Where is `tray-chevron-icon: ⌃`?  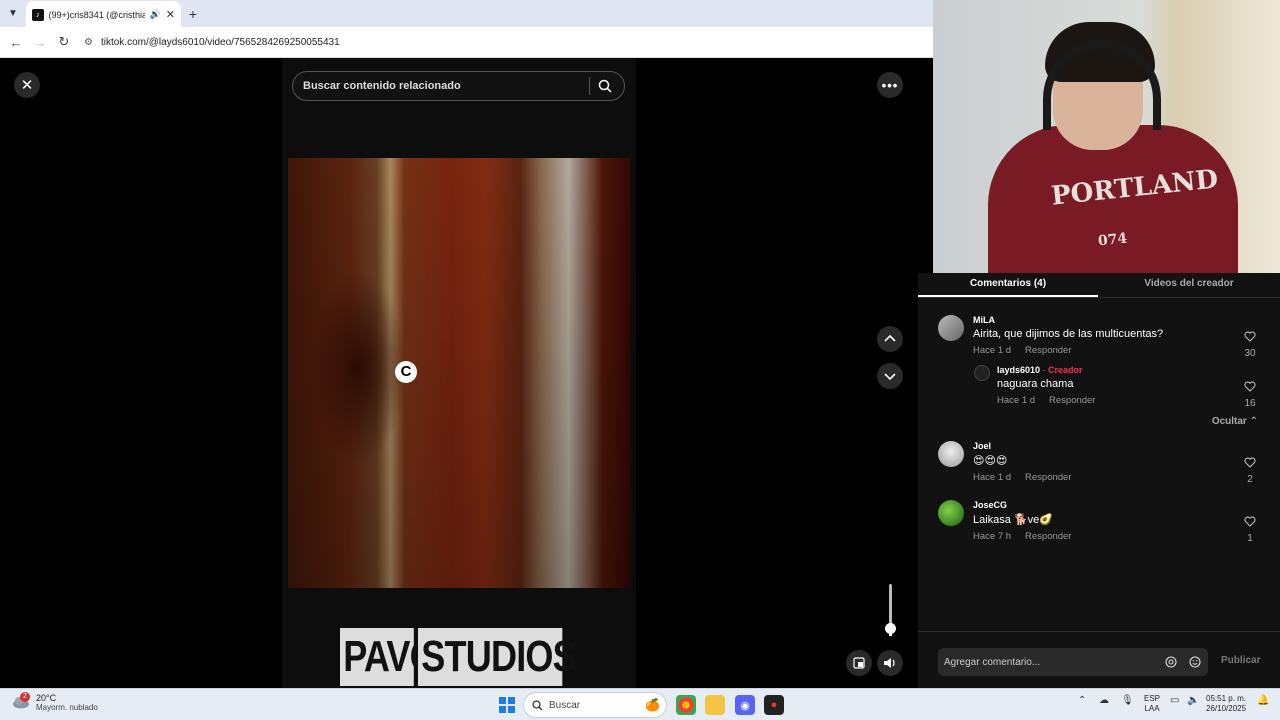
tray-chevron-icon: ⌃ is located at coordinates (1082, 700).